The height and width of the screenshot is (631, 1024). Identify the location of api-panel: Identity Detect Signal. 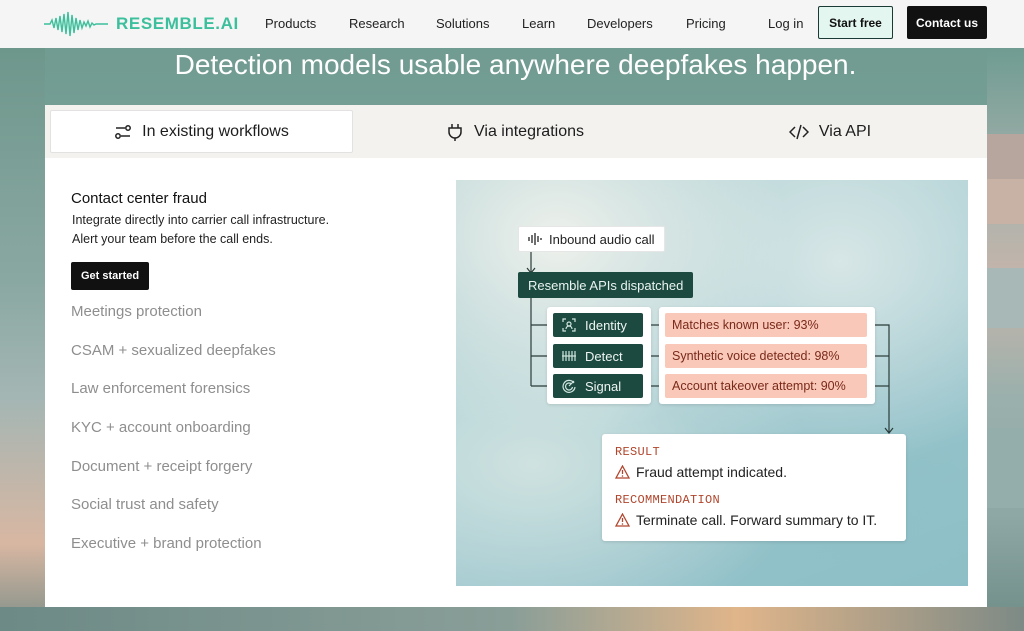
(599, 355).